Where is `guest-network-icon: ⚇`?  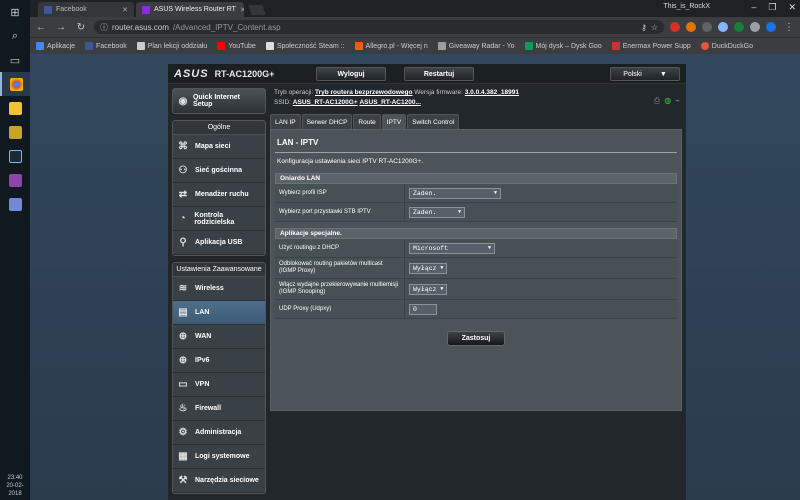 guest-network-icon: ⚇ is located at coordinates (183, 170).